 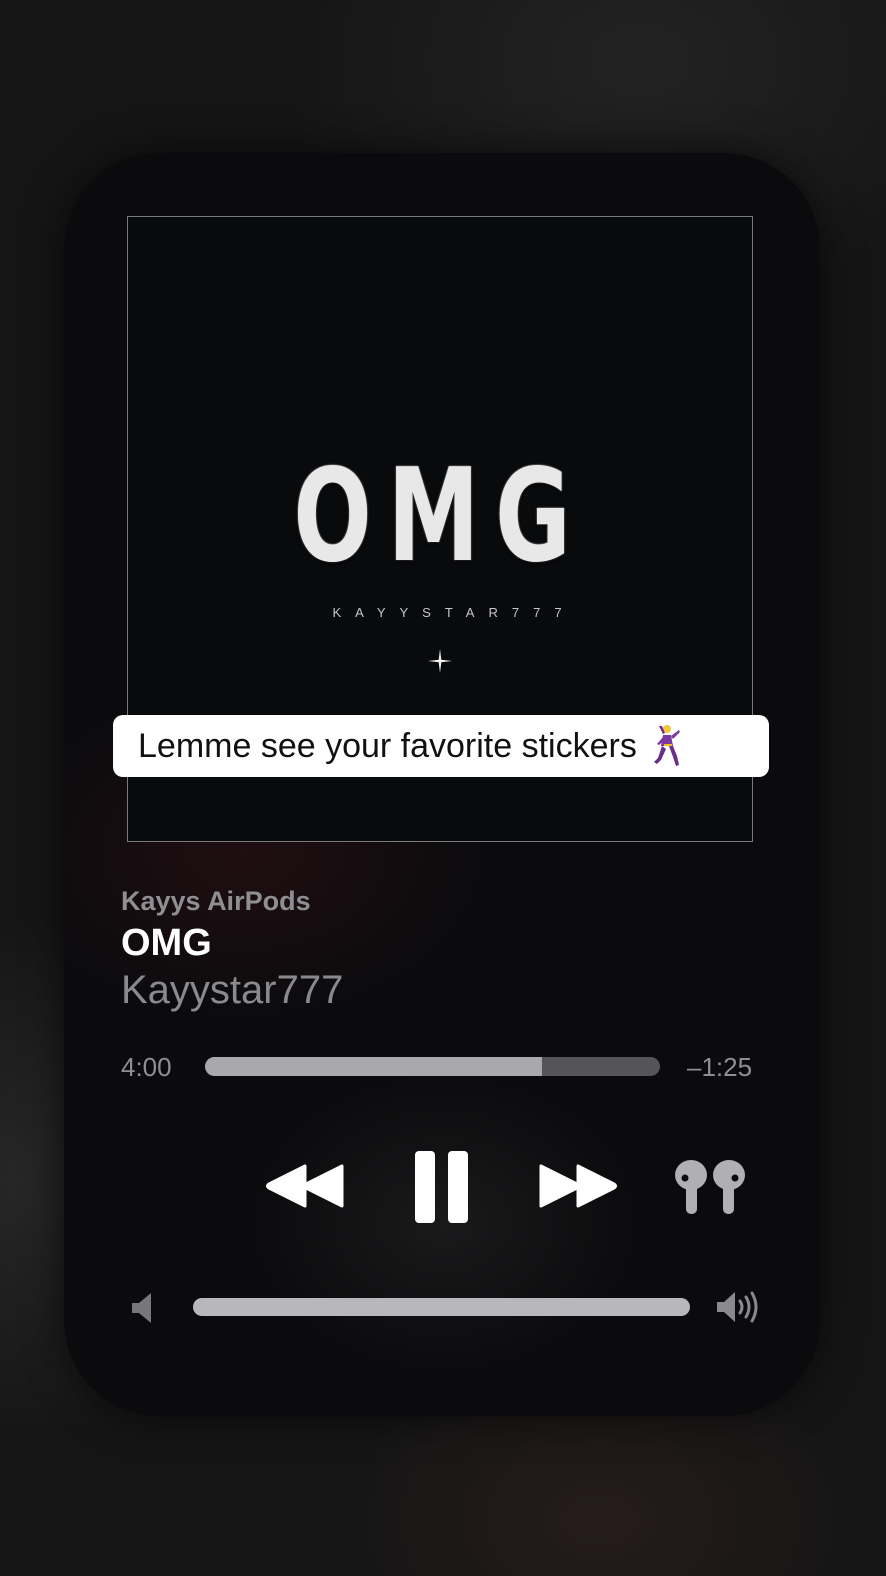 I want to click on rewind-icon, so click(x=305, y=1186).